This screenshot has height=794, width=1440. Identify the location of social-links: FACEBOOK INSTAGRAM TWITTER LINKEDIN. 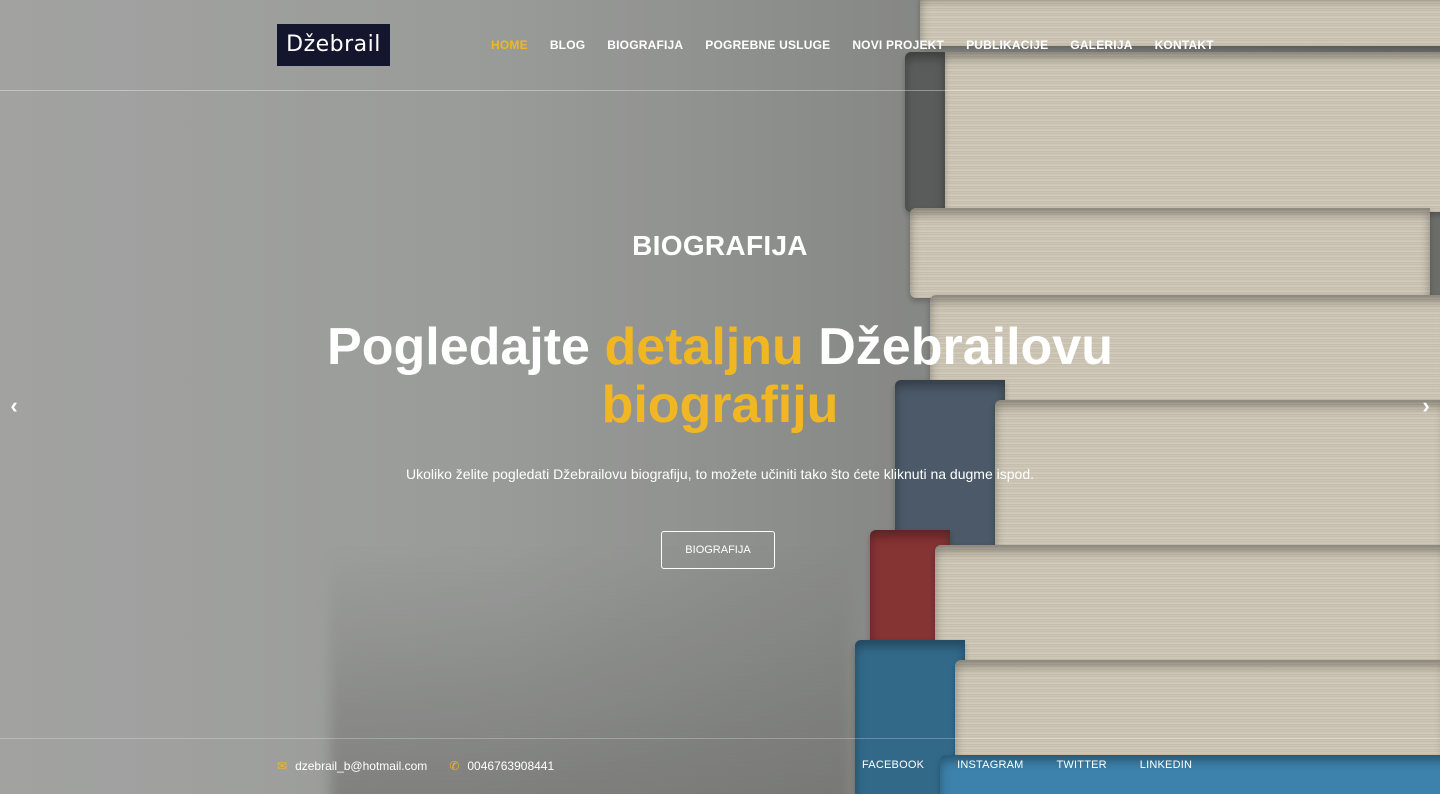
(1027, 765).